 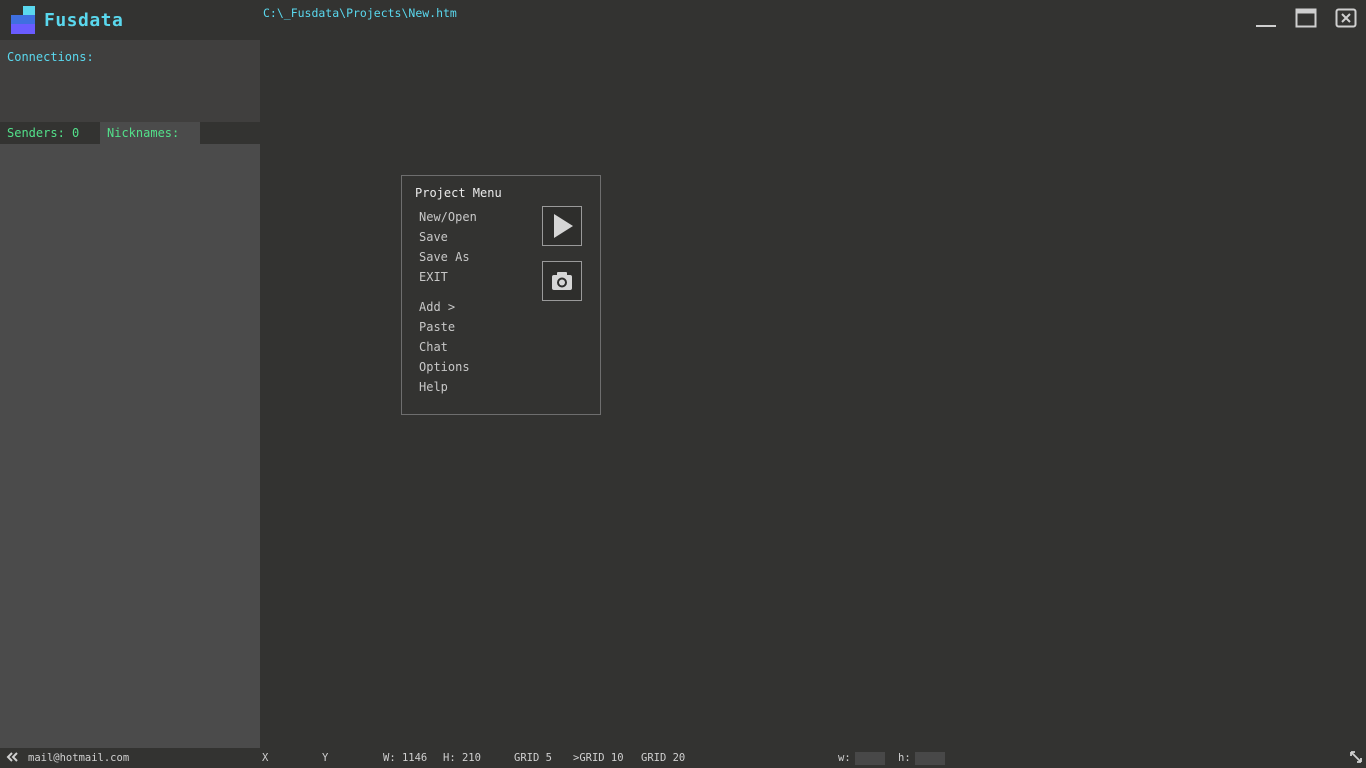 I want to click on menu-item-add: Add >, so click(x=437, y=307).